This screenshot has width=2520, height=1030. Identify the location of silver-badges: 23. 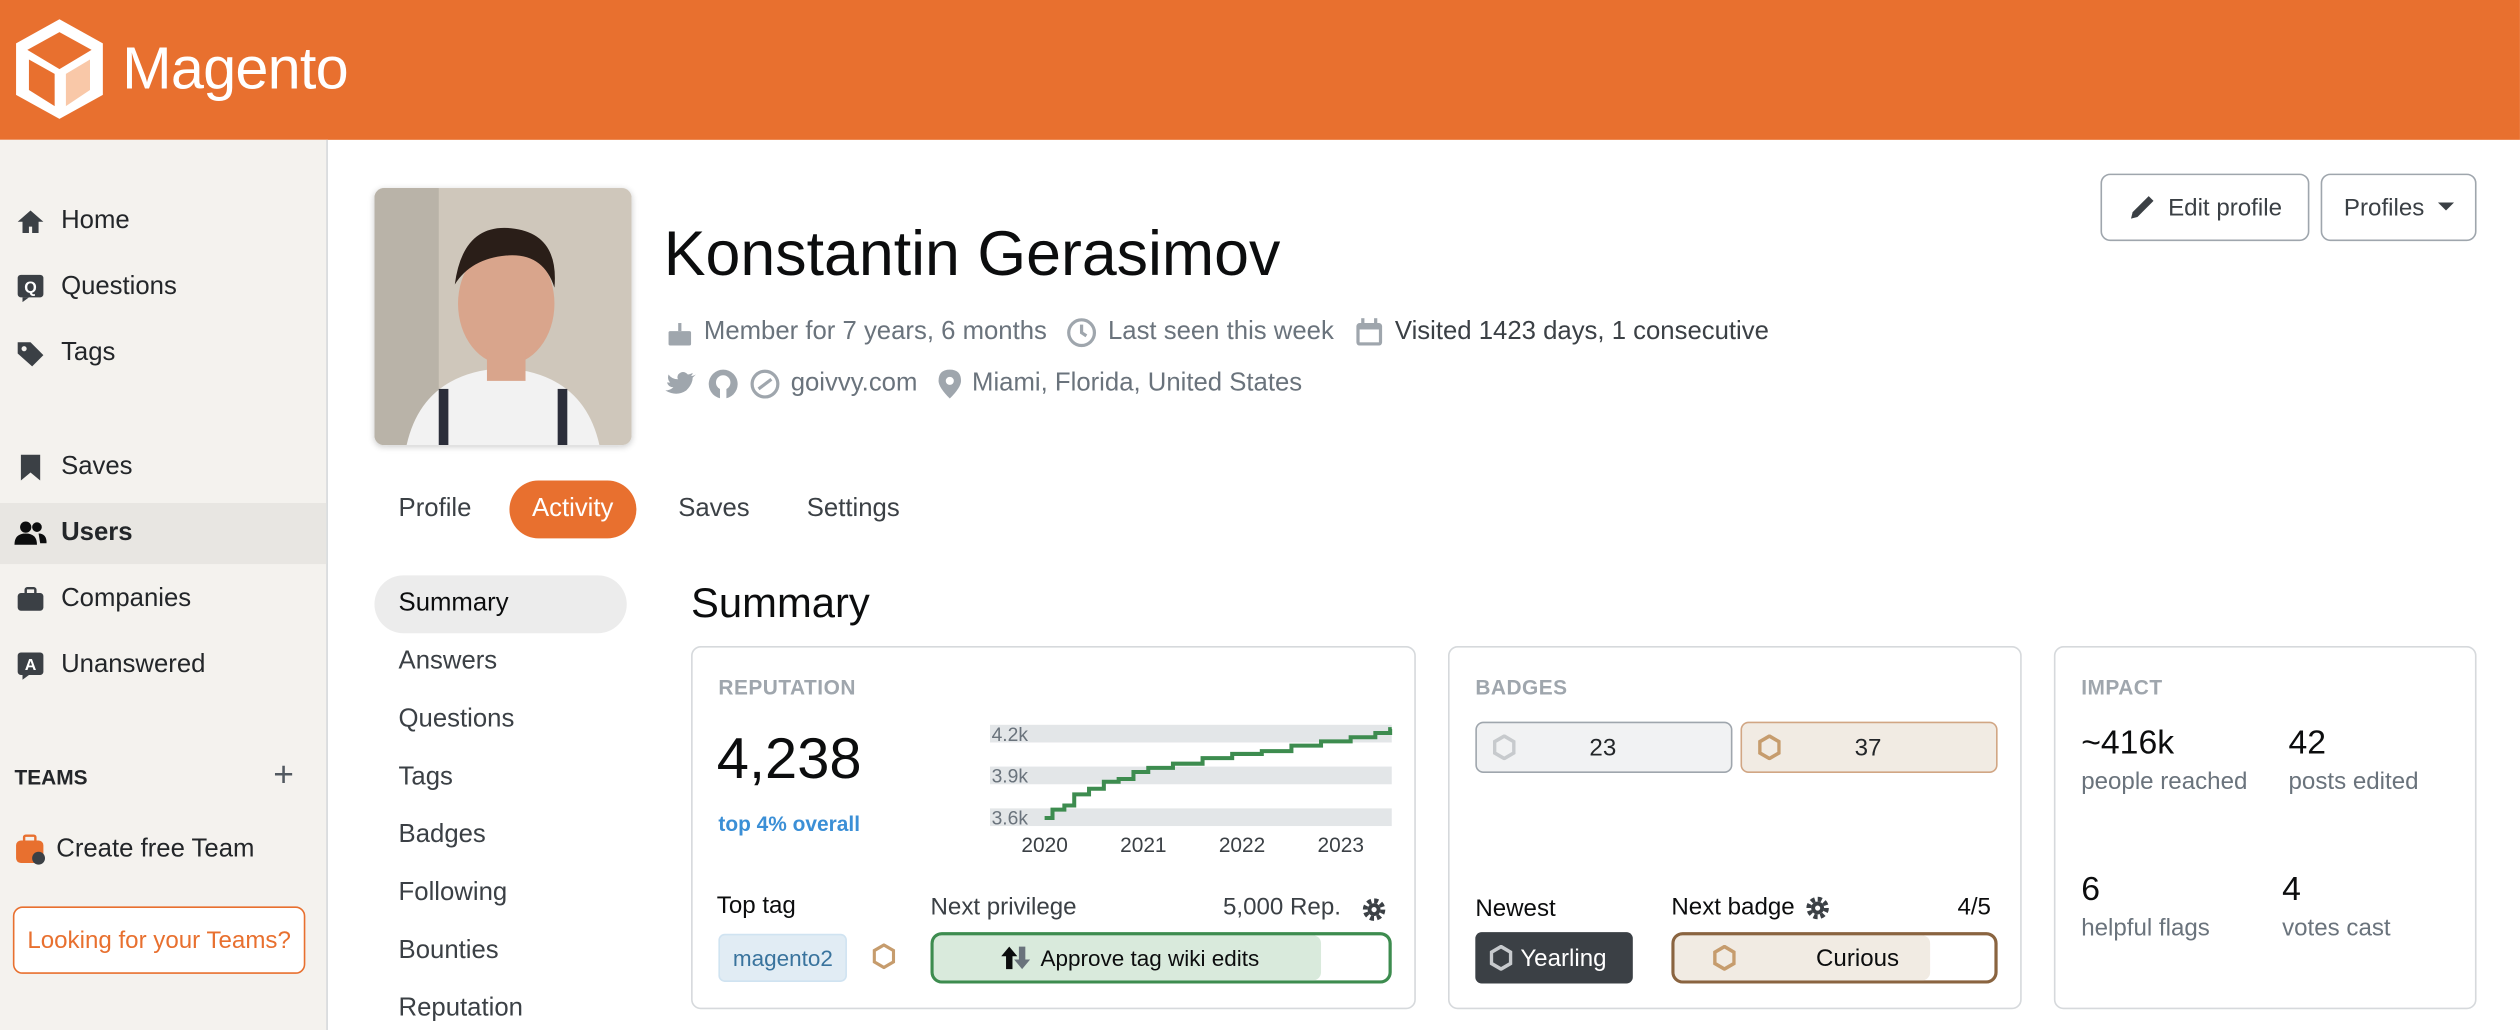
(1604, 747).